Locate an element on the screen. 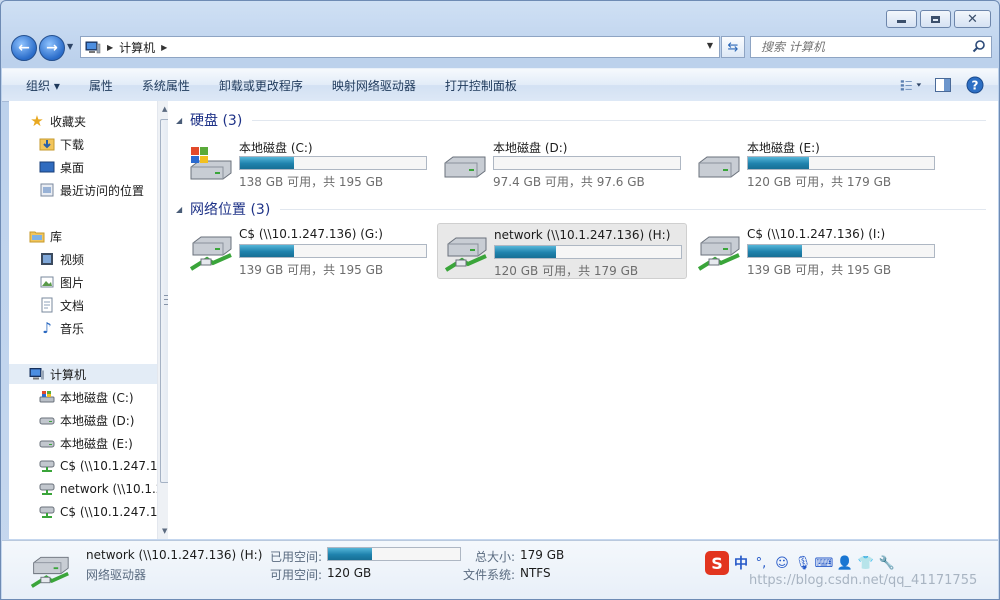 The height and width of the screenshot is (600, 1000). nav-libraries: 库 is located at coordinates (45, 236).